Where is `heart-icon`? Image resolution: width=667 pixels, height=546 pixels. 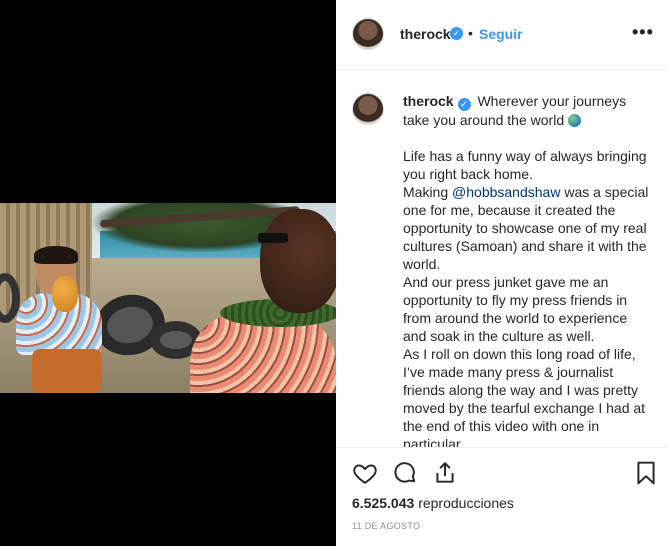
heart-icon is located at coordinates (365, 473).